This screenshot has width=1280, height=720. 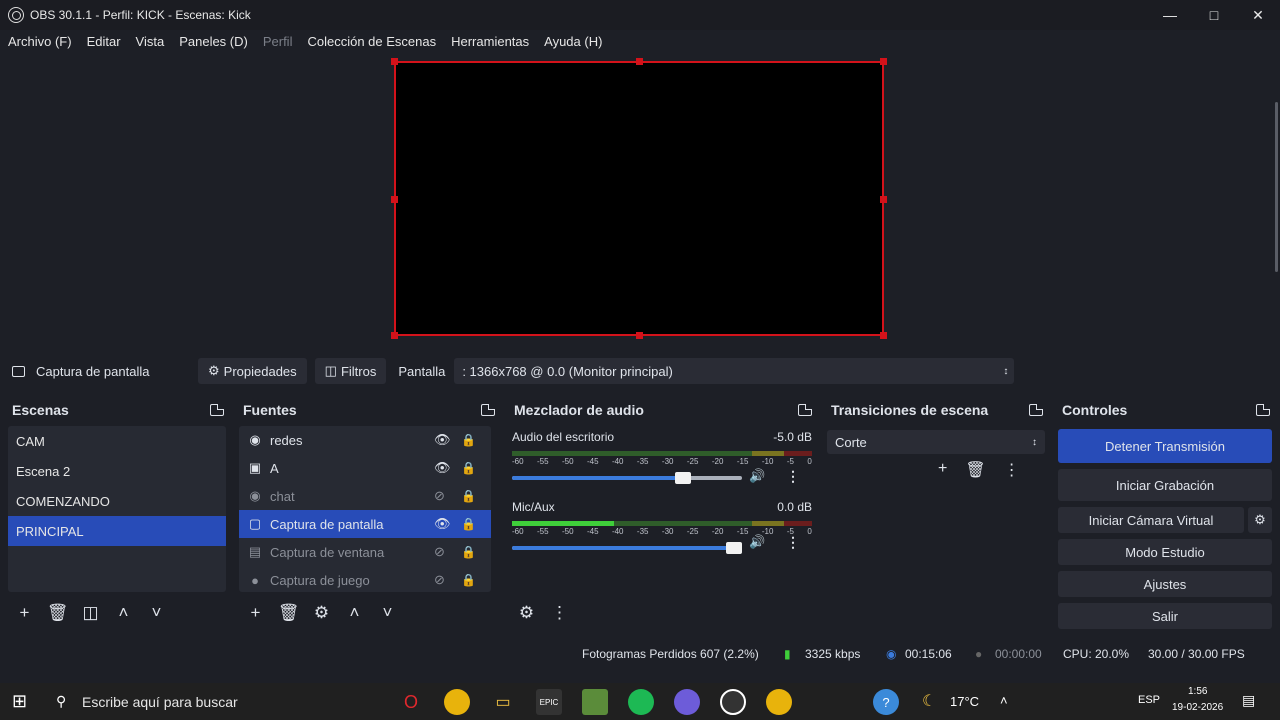 I want to click on source-item: ▣ A 👁 🔒, so click(x=365, y=468).